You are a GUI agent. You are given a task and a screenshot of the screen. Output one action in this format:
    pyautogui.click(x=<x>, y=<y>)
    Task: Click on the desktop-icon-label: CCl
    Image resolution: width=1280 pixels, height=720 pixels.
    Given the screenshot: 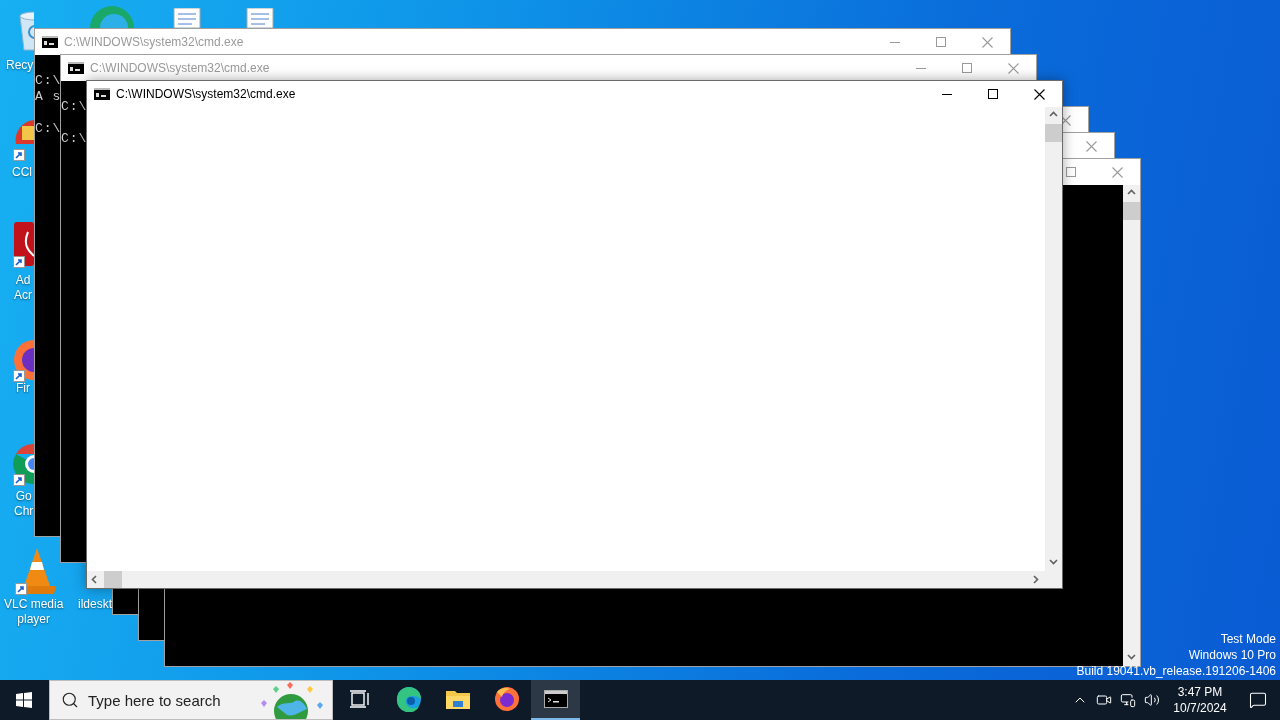 What is the action you would take?
    pyautogui.click(x=22, y=172)
    